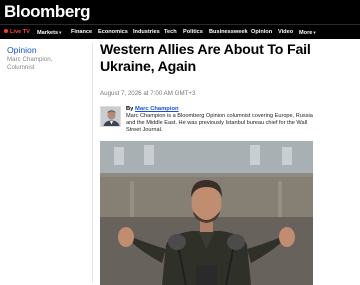 The image size is (360, 285). I want to click on live-dot-icon, so click(6, 31).